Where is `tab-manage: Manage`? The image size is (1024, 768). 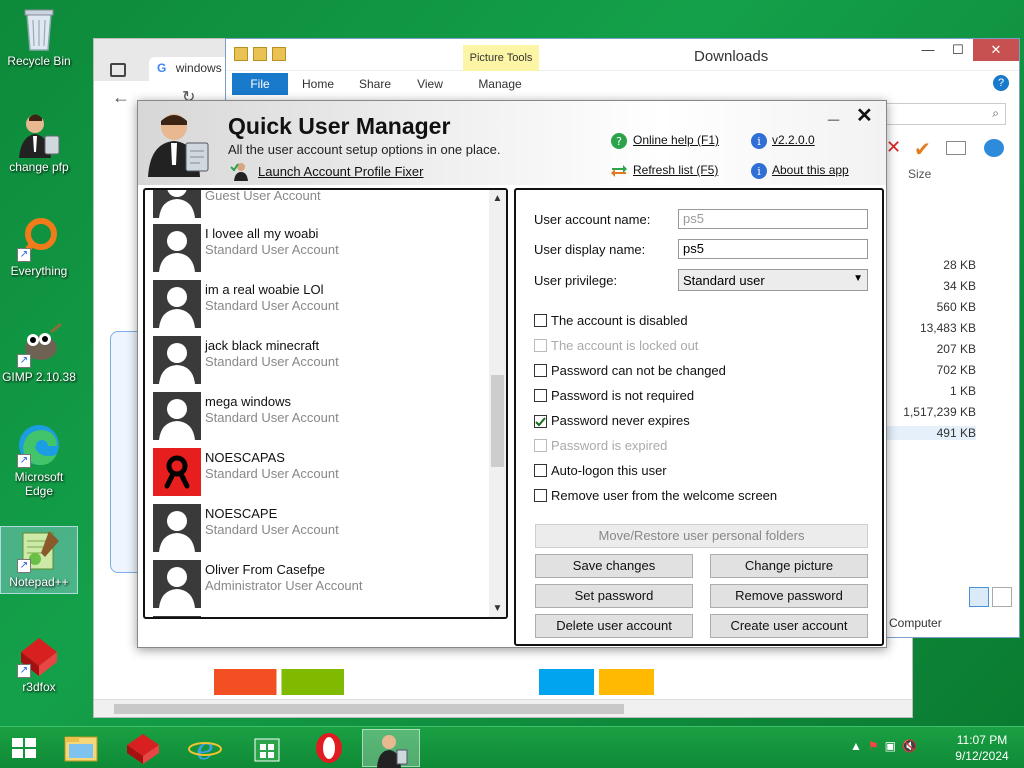
tab-manage: Manage is located at coordinates (500, 84).